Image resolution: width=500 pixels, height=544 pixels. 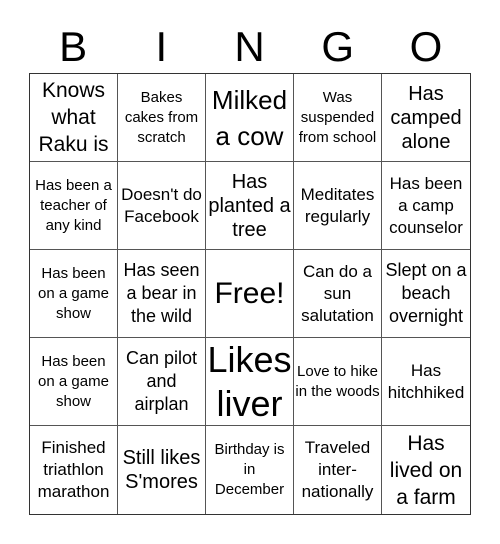 What do you see at coordinates (338, 294) in the screenshot?
I see `bingo-cell: Can do a sun salutation` at bounding box center [338, 294].